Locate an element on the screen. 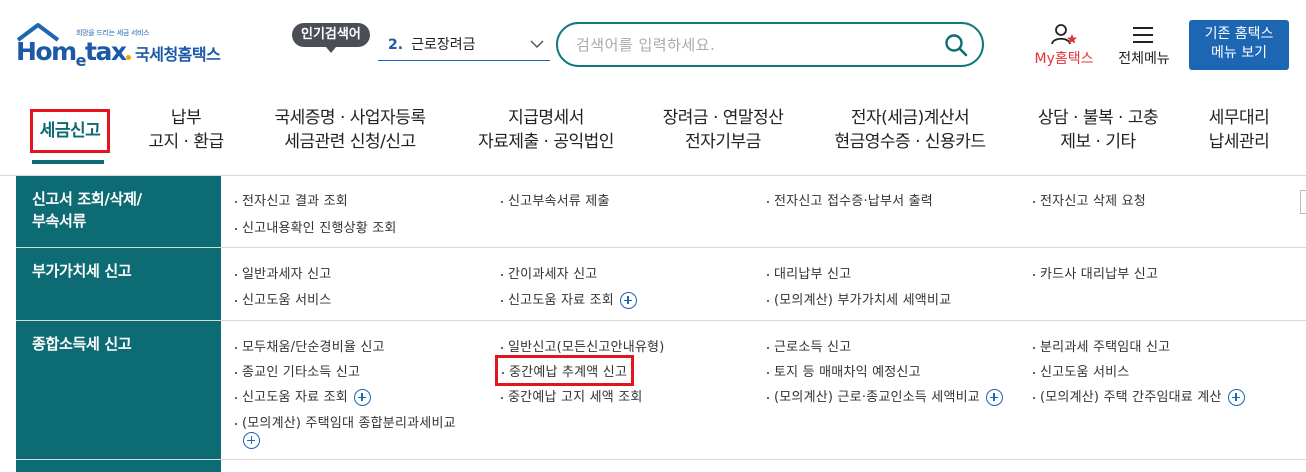 This screenshot has width=1306, height=472. submenu-link: 신고부속서류 제출 is located at coordinates (555, 199).